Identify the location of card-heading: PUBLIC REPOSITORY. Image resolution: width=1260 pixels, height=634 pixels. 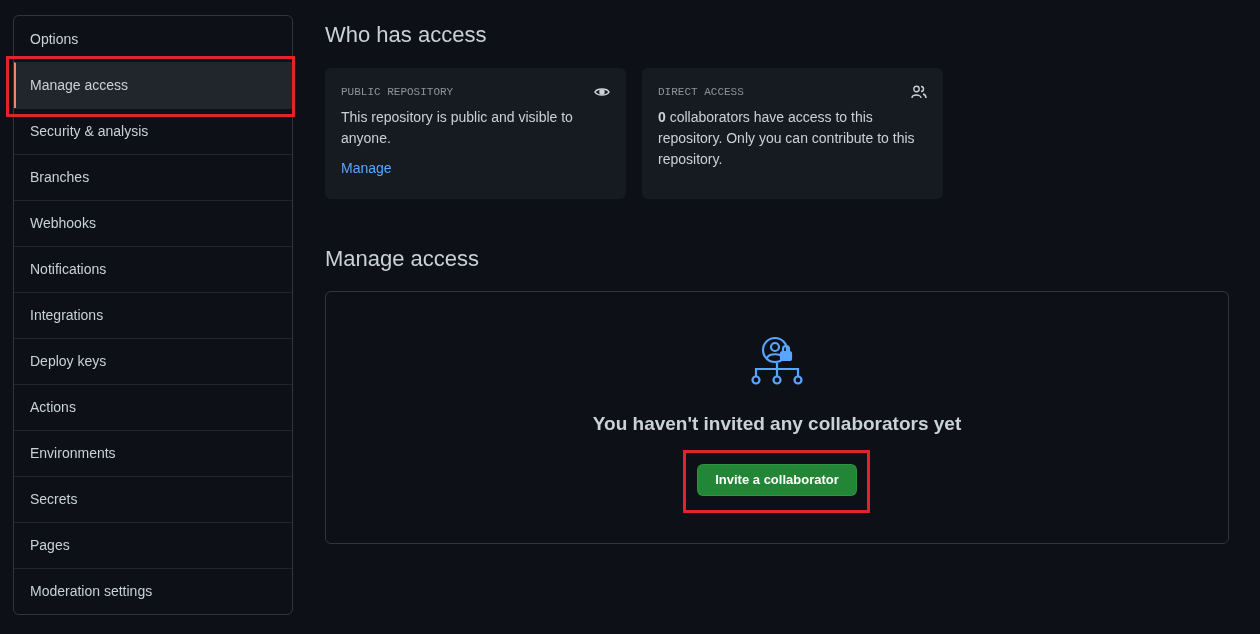
(397, 92).